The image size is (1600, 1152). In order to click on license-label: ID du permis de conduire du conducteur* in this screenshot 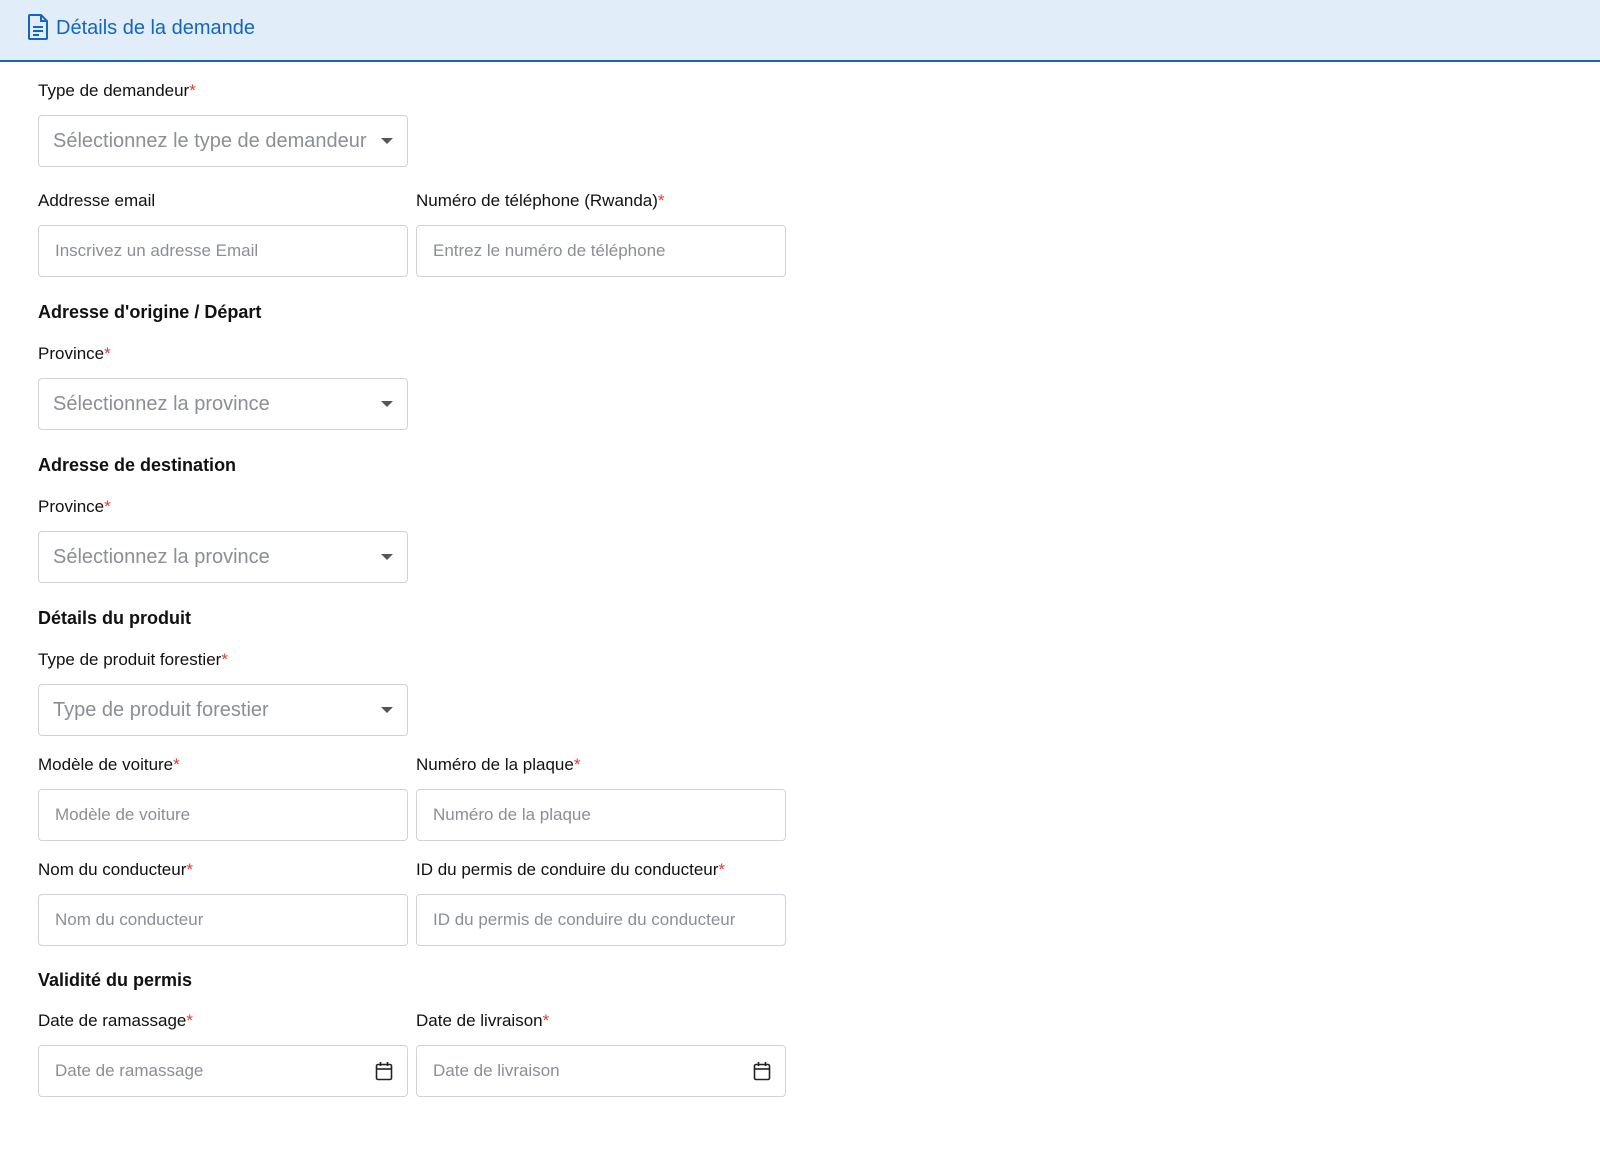, I will do `click(570, 870)`.